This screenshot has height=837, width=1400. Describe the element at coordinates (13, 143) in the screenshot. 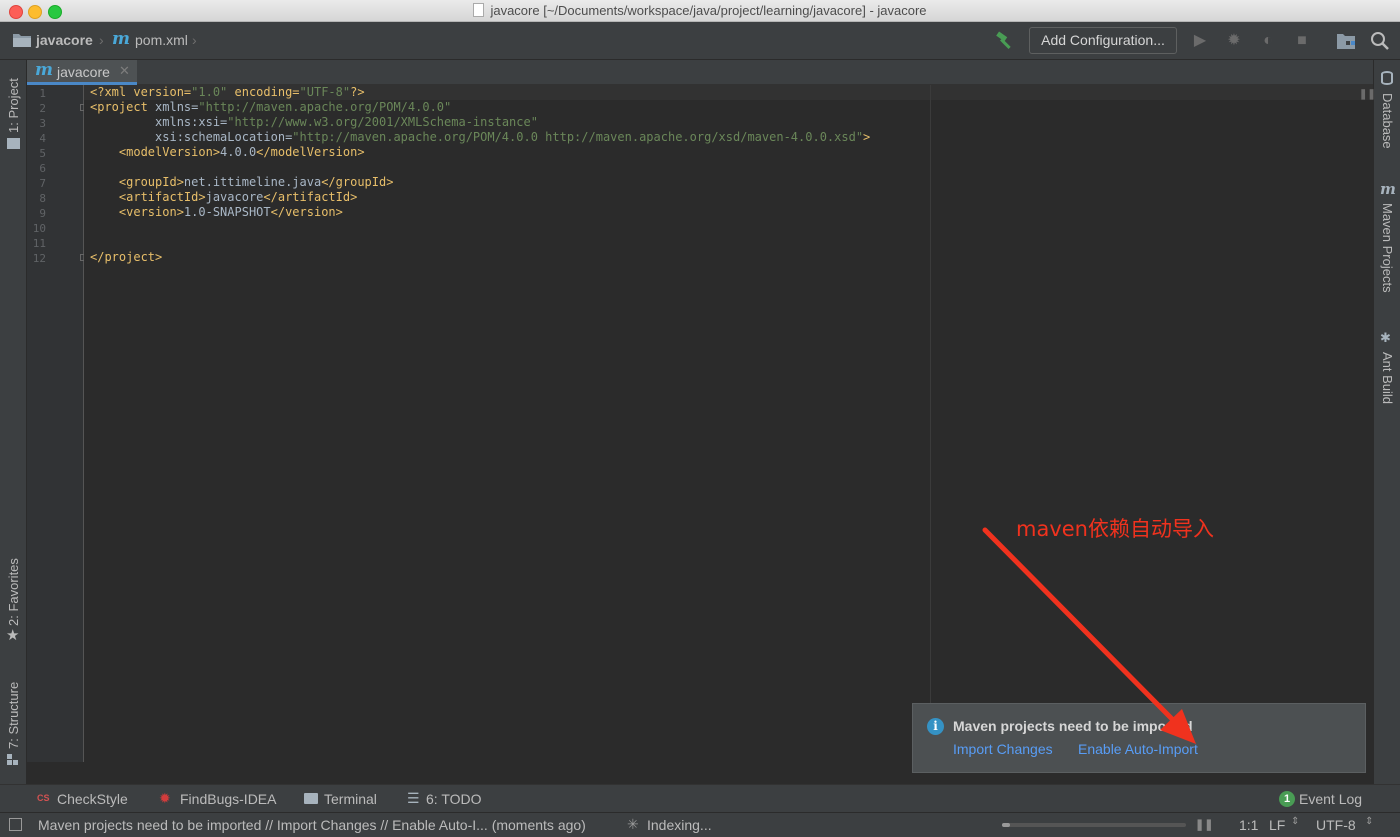

I see `folder-icon` at that location.